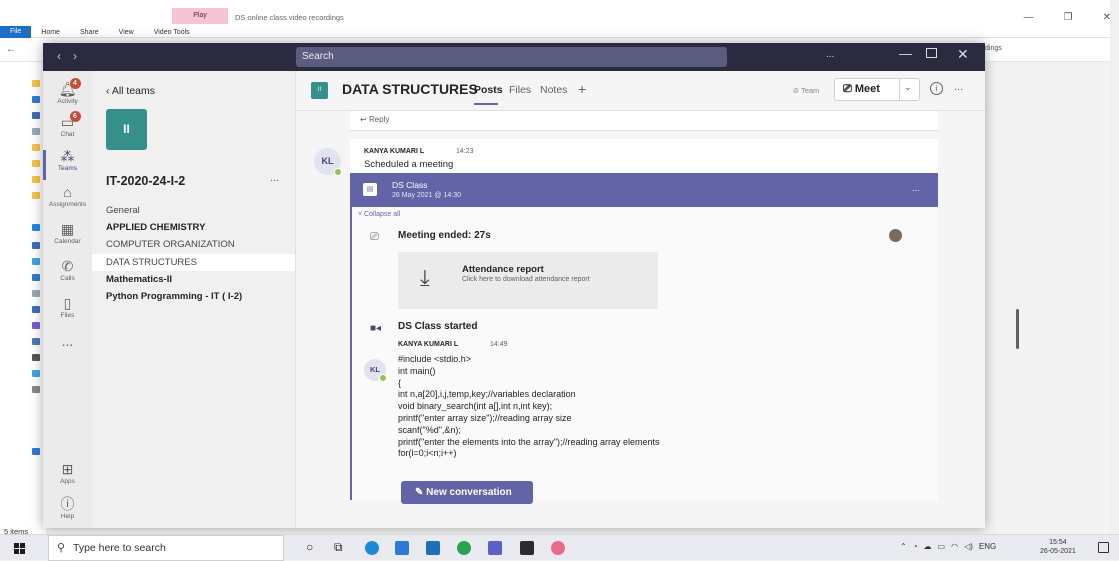 This screenshot has width=1119, height=561. I want to click on attendee-avatar, so click(895, 235).